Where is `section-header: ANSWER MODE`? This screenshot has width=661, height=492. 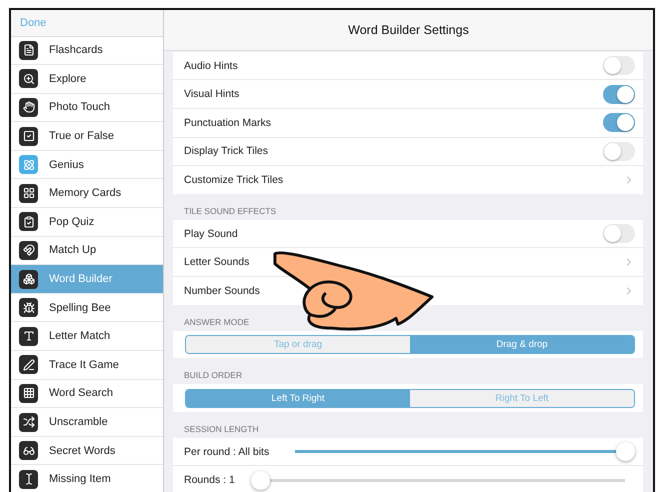 section-header: ANSWER MODE is located at coordinates (216, 322).